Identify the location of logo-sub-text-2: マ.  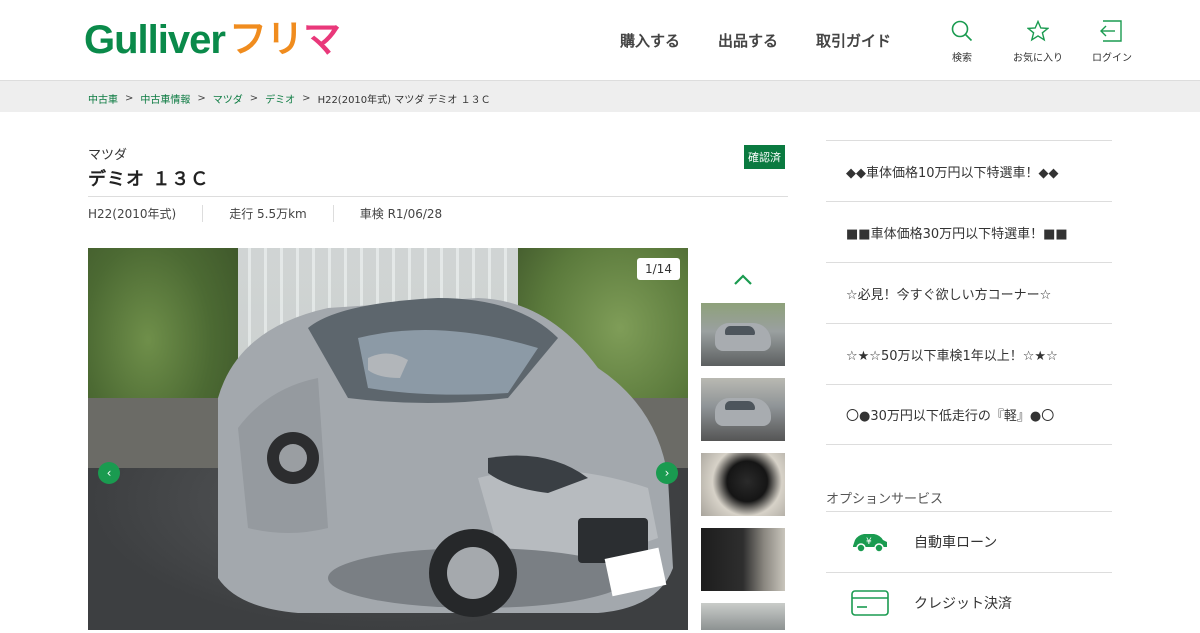
(321, 40).